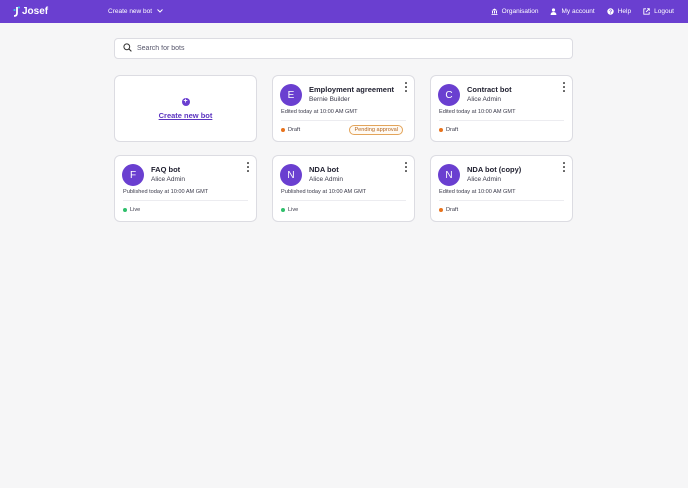  Describe the element at coordinates (185, 101) in the screenshot. I see `plus-circle-icon: +` at that location.